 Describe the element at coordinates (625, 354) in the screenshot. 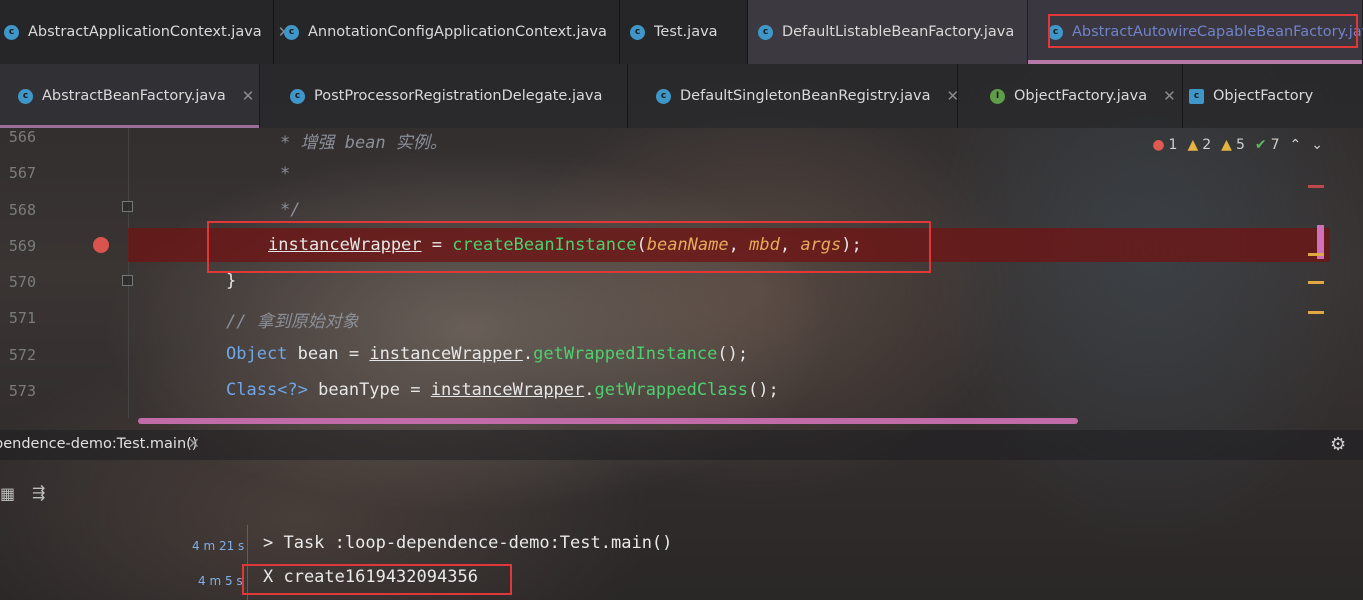

I see `method-call: getWrappedInstance` at that location.